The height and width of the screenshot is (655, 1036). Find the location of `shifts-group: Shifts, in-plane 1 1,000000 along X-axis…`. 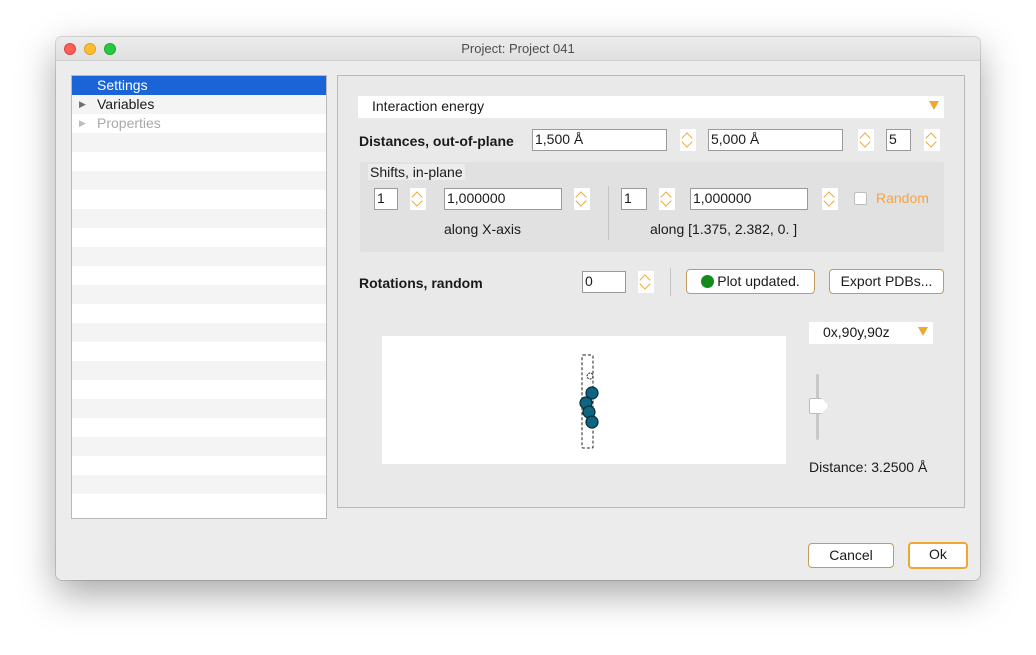

shifts-group: Shifts, in-plane 1 1,000000 along X-axis… is located at coordinates (652, 207).